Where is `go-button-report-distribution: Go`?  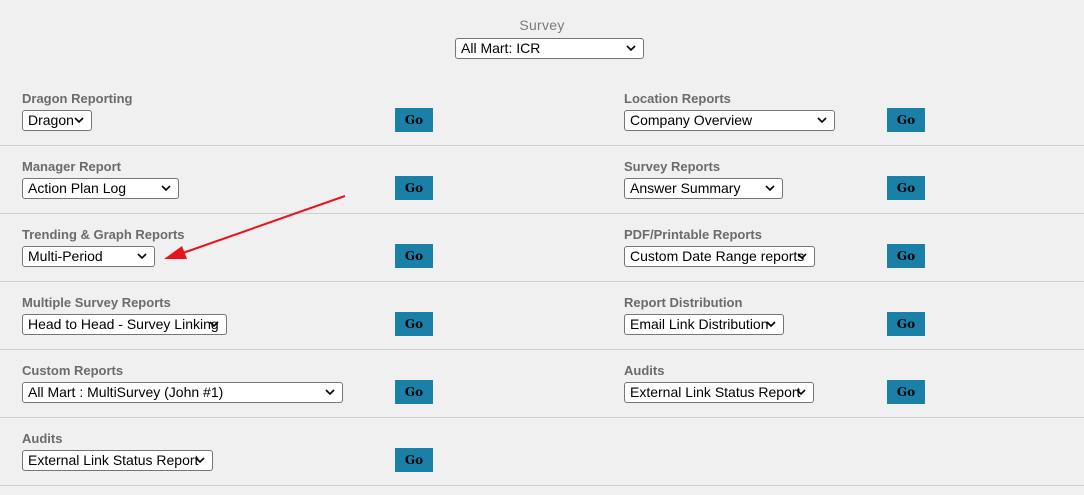
go-button-report-distribution: Go is located at coordinates (906, 324).